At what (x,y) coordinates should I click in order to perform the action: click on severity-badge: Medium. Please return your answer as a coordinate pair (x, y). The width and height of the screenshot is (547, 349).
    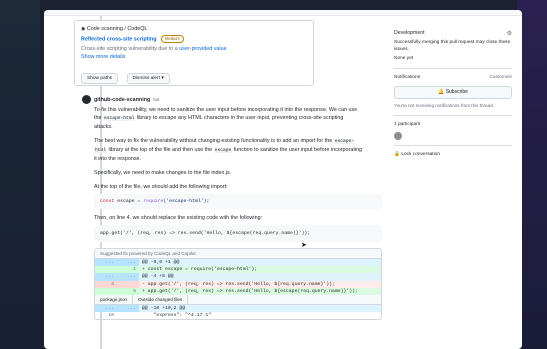
    Looking at the image, I should click on (172, 39).